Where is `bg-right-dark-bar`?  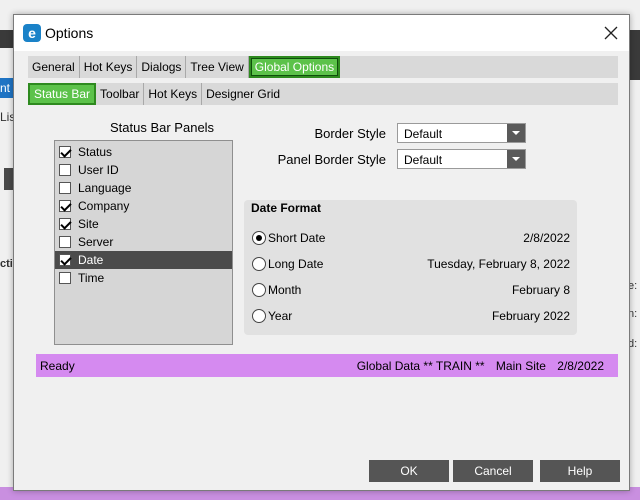
bg-right-dark-bar is located at coordinates (635, 55).